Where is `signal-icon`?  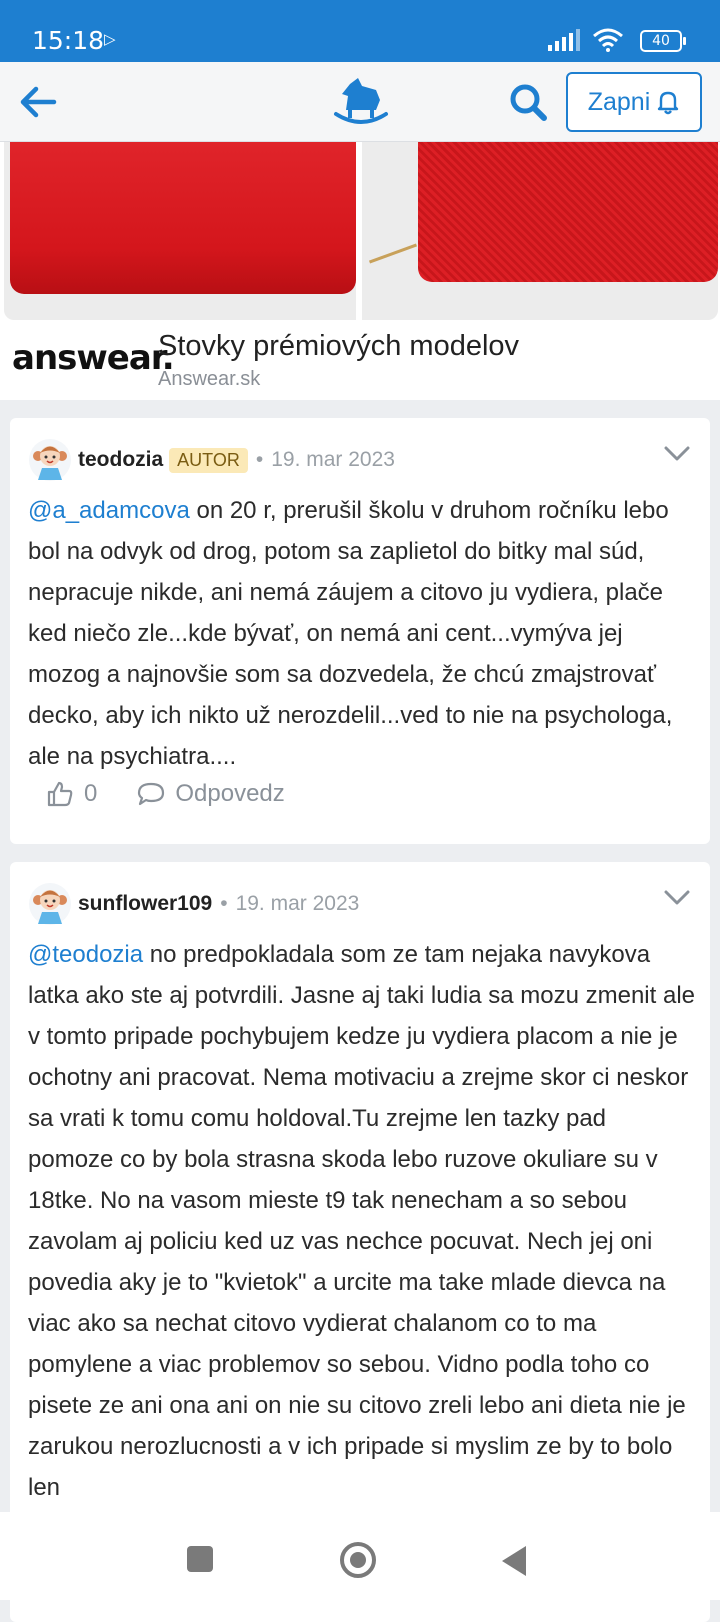
signal-icon is located at coordinates (564, 40).